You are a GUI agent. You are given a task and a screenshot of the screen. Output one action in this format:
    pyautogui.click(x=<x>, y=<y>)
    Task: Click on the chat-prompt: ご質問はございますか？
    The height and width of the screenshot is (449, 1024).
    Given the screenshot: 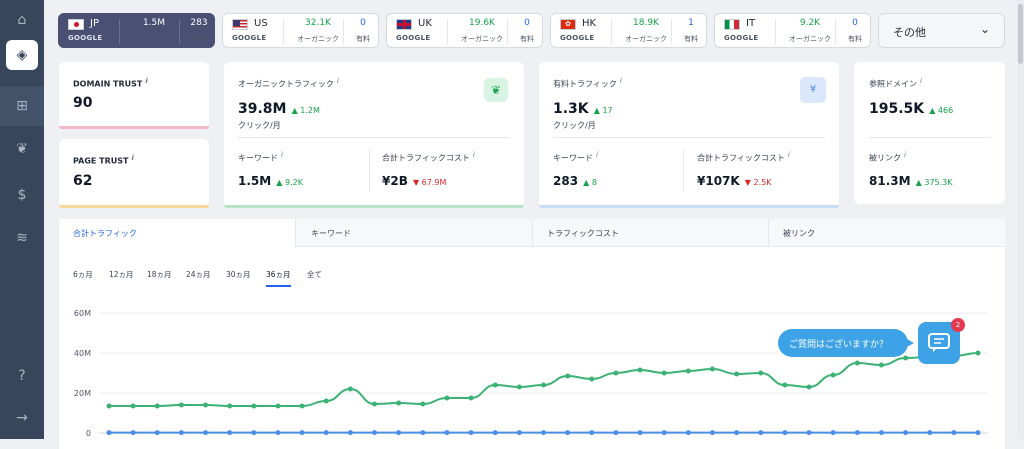 What is the action you would take?
    pyautogui.click(x=846, y=343)
    